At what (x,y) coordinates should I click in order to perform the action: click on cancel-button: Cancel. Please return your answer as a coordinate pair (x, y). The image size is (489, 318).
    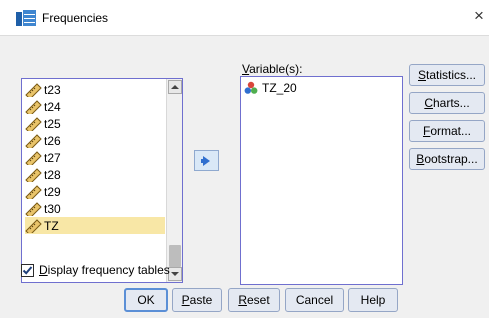
    Looking at the image, I should click on (314, 300).